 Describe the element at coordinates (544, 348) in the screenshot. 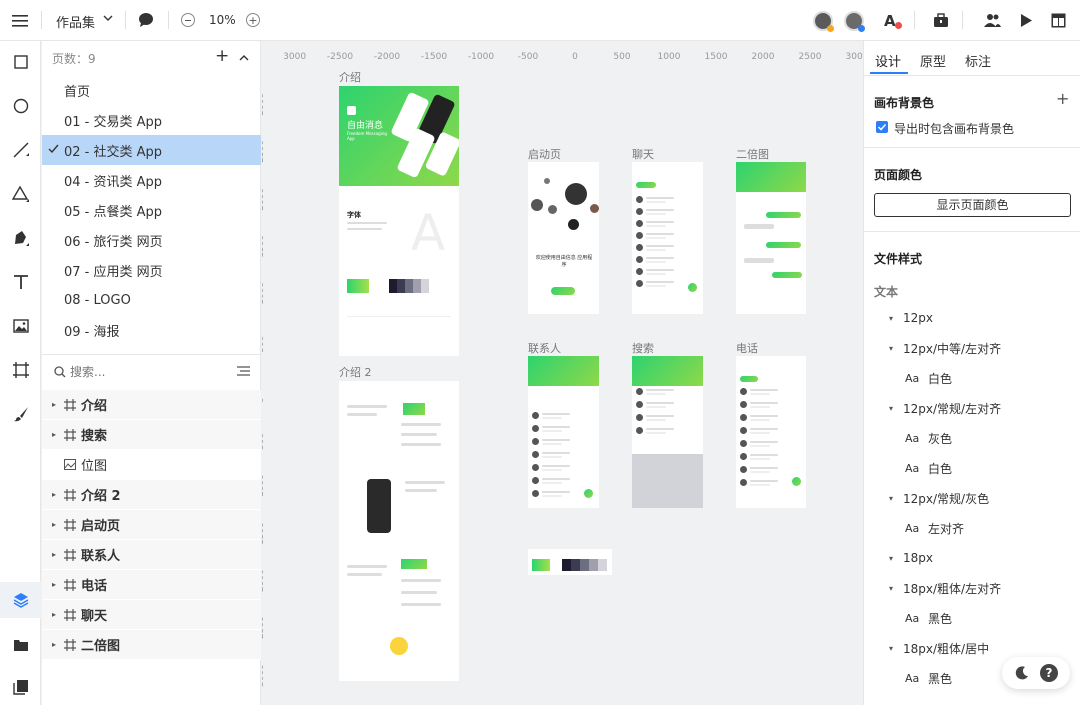

I see `artboard-label: 联系人` at that location.